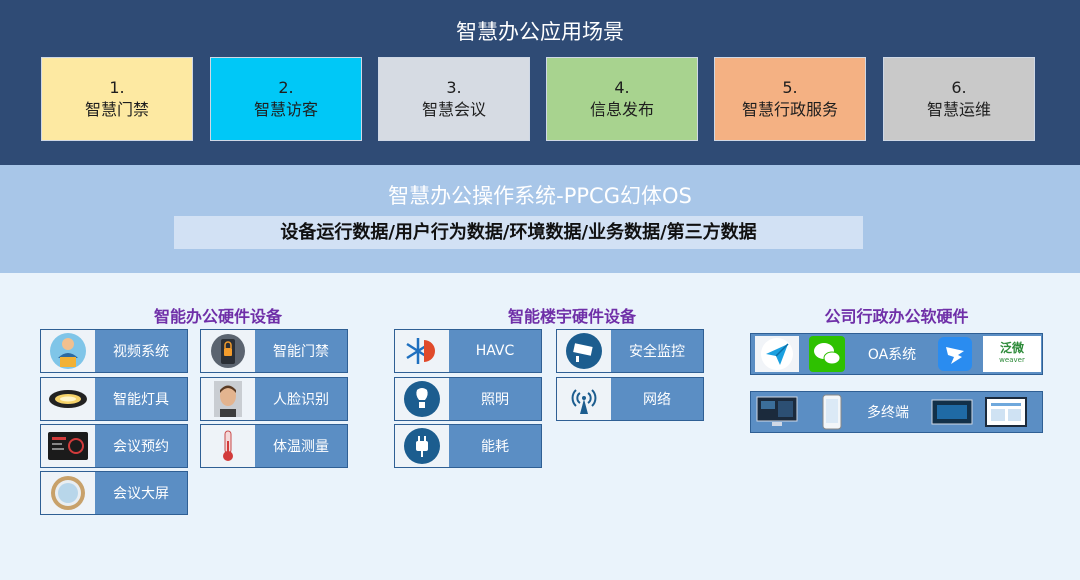  What do you see at coordinates (454, 99) in the screenshot?
I see `scene-card-meeting: 3. 智慧会议` at bounding box center [454, 99].